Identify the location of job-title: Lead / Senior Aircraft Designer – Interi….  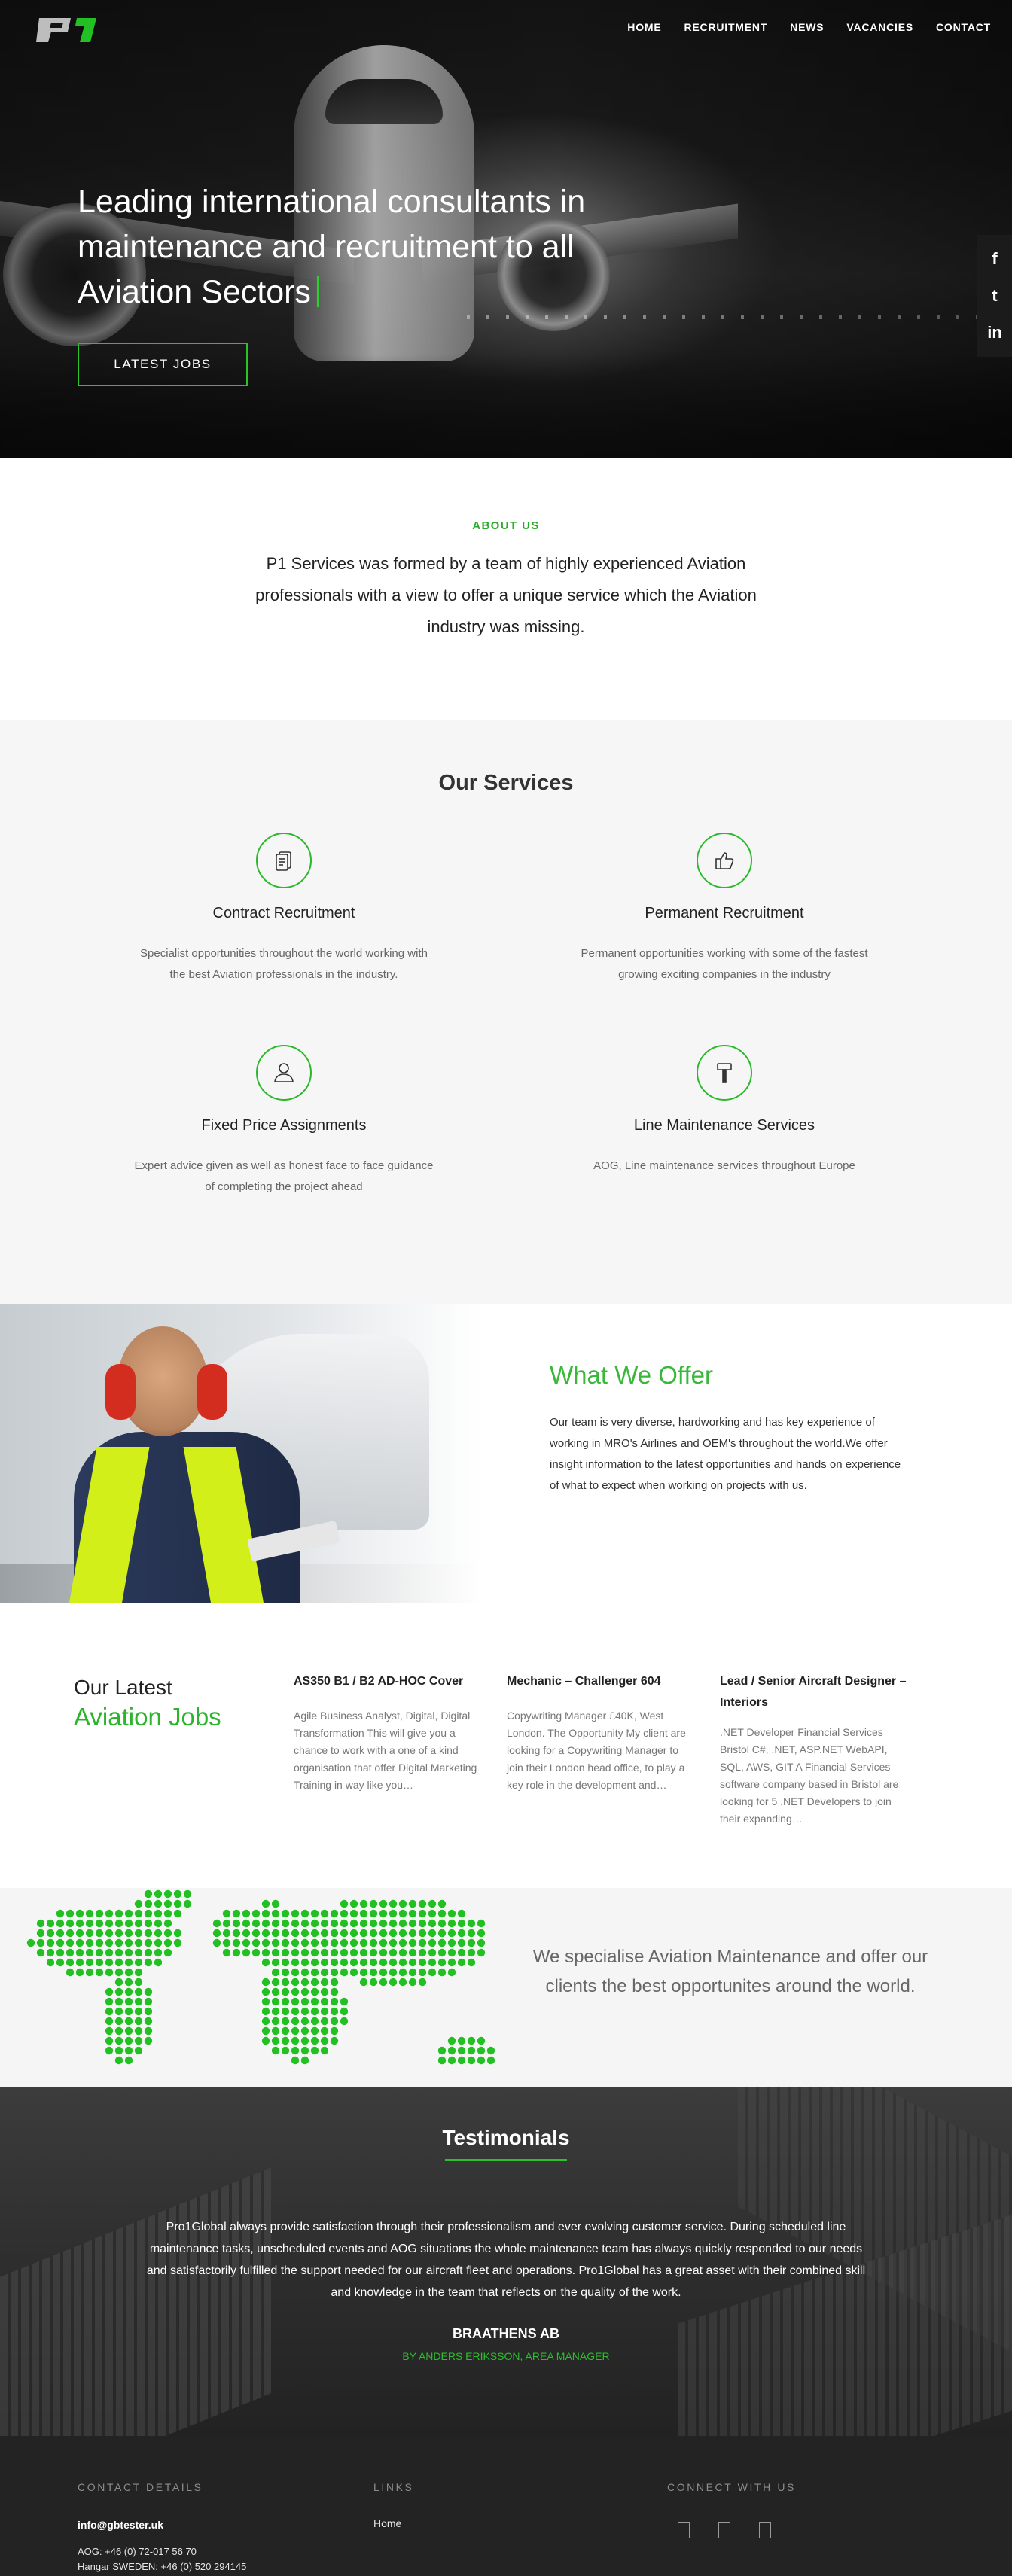
(815, 1692).